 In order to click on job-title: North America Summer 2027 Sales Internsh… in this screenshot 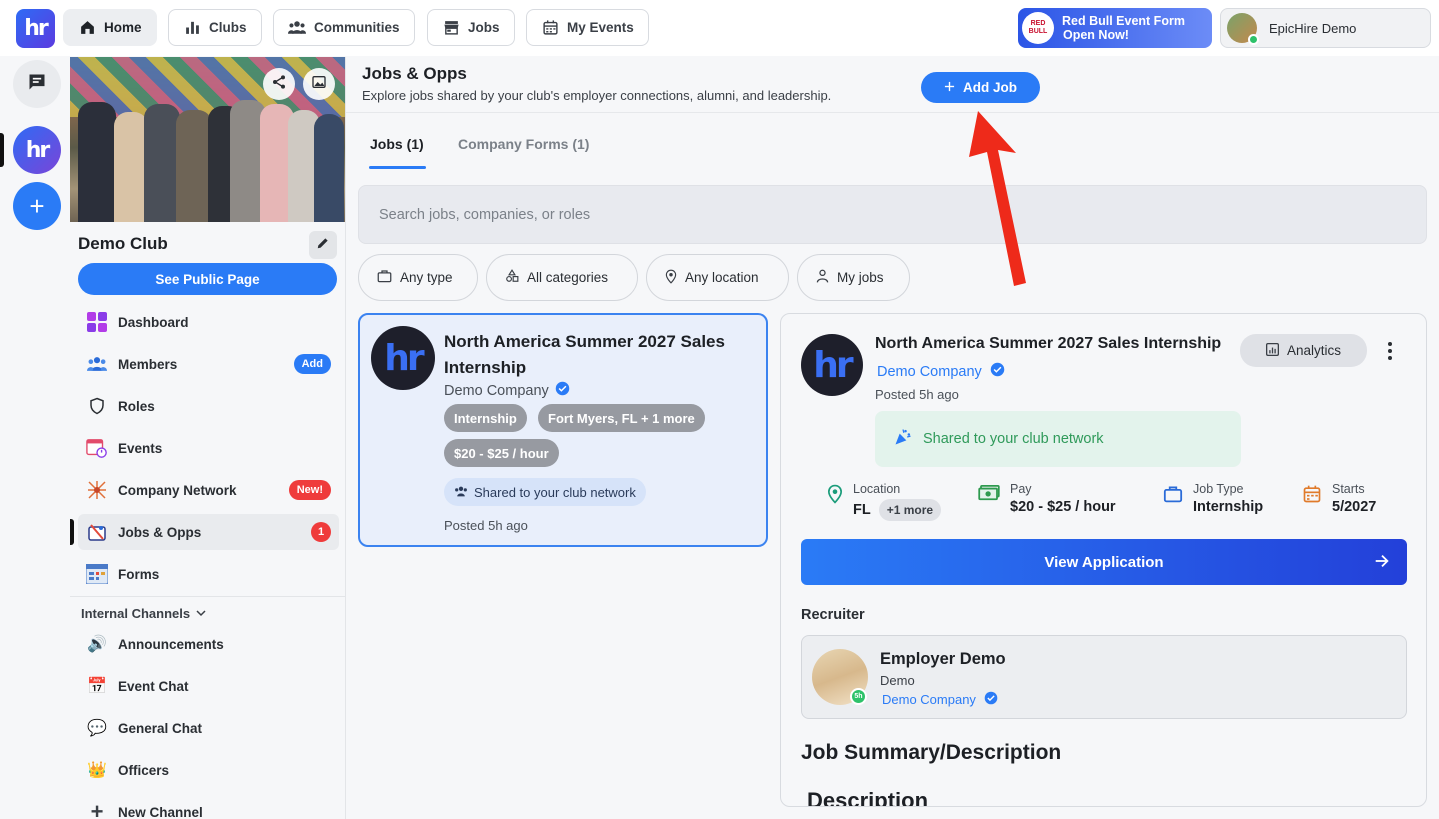, I will do `click(584, 354)`.